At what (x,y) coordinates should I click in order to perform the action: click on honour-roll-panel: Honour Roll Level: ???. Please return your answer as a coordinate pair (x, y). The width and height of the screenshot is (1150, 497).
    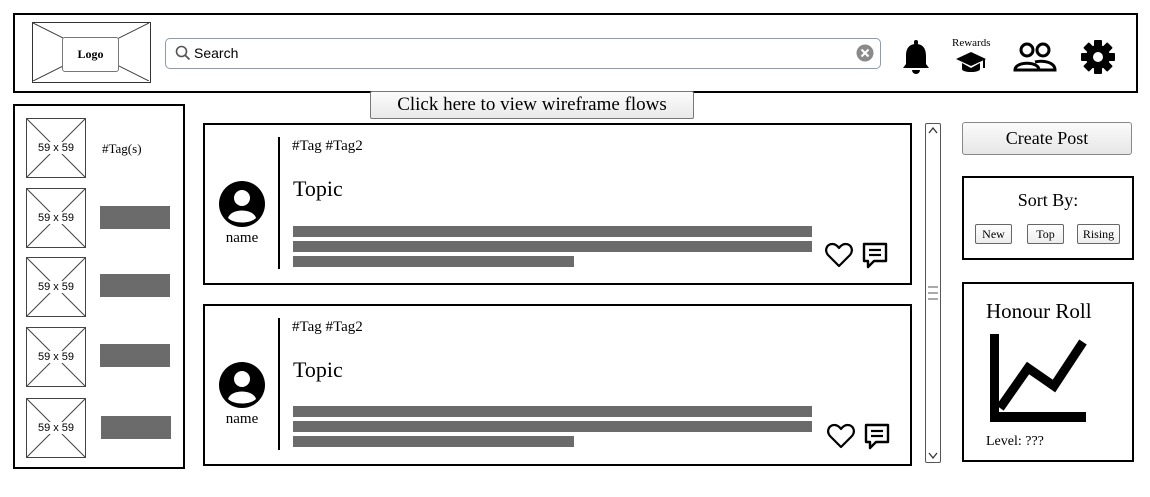
    Looking at the image, I should click on (1048, 372).